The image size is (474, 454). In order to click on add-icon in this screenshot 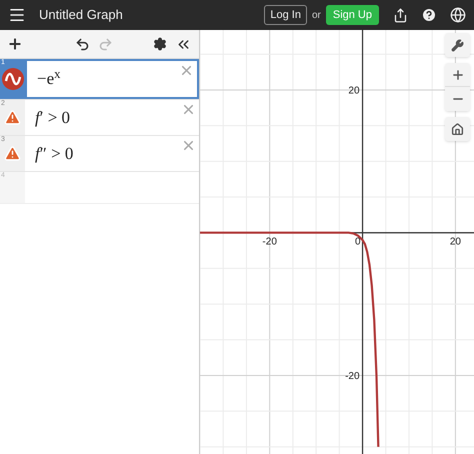, I will do `click(15, 44)`.